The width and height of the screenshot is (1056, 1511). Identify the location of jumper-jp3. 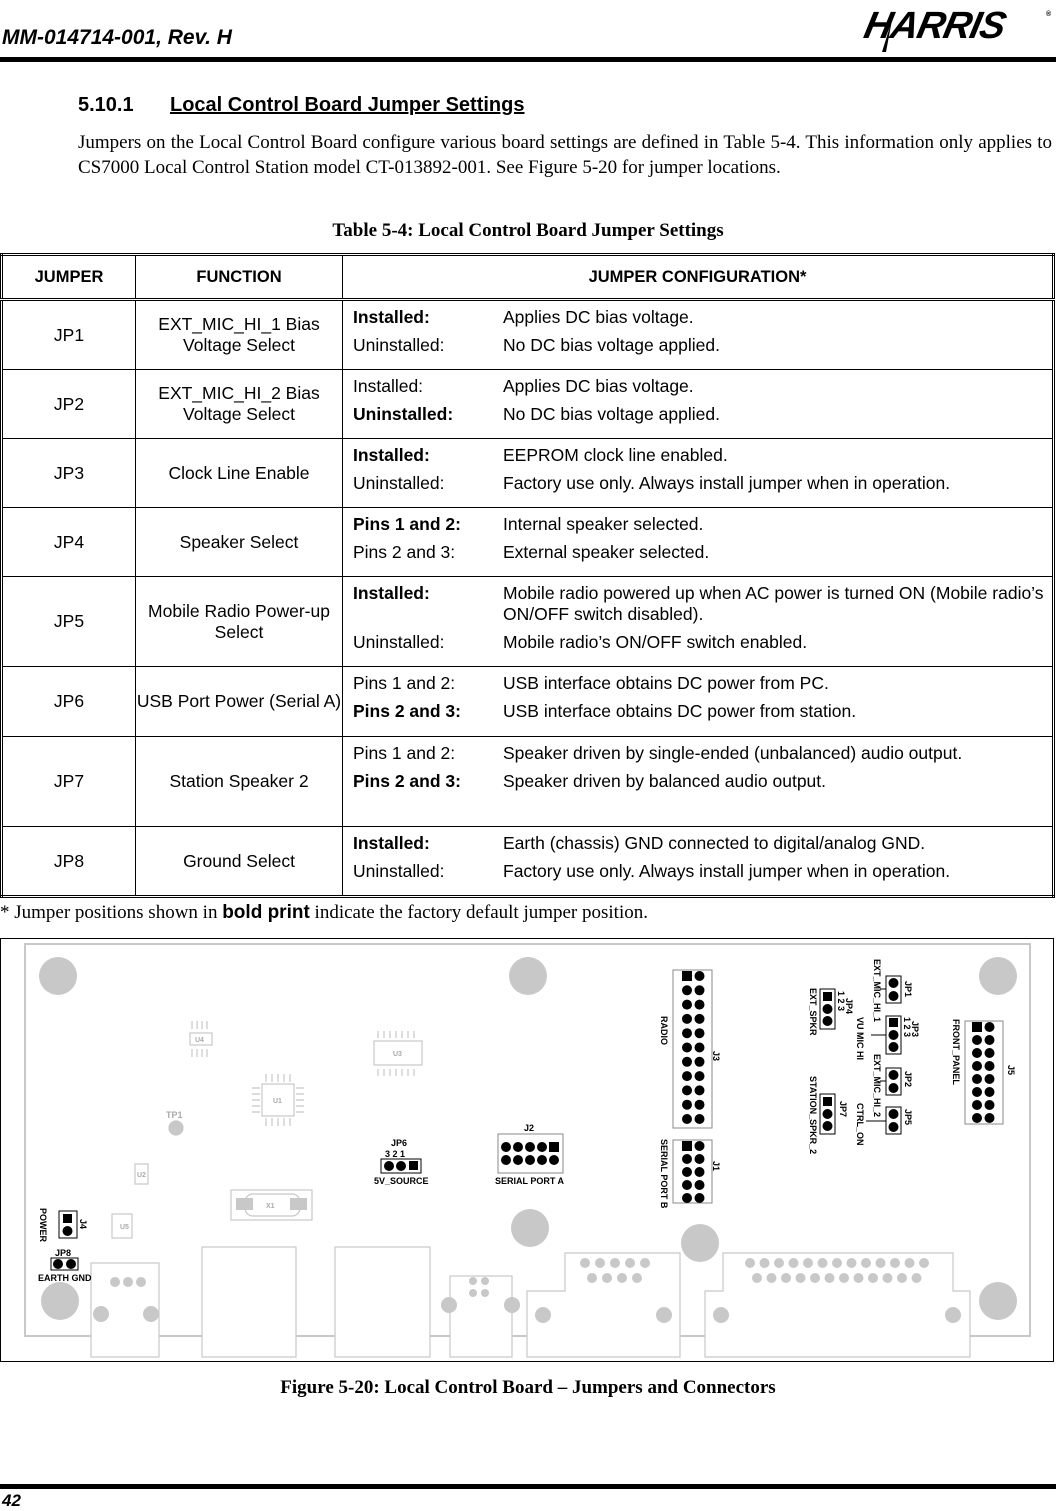
(893, 1035).